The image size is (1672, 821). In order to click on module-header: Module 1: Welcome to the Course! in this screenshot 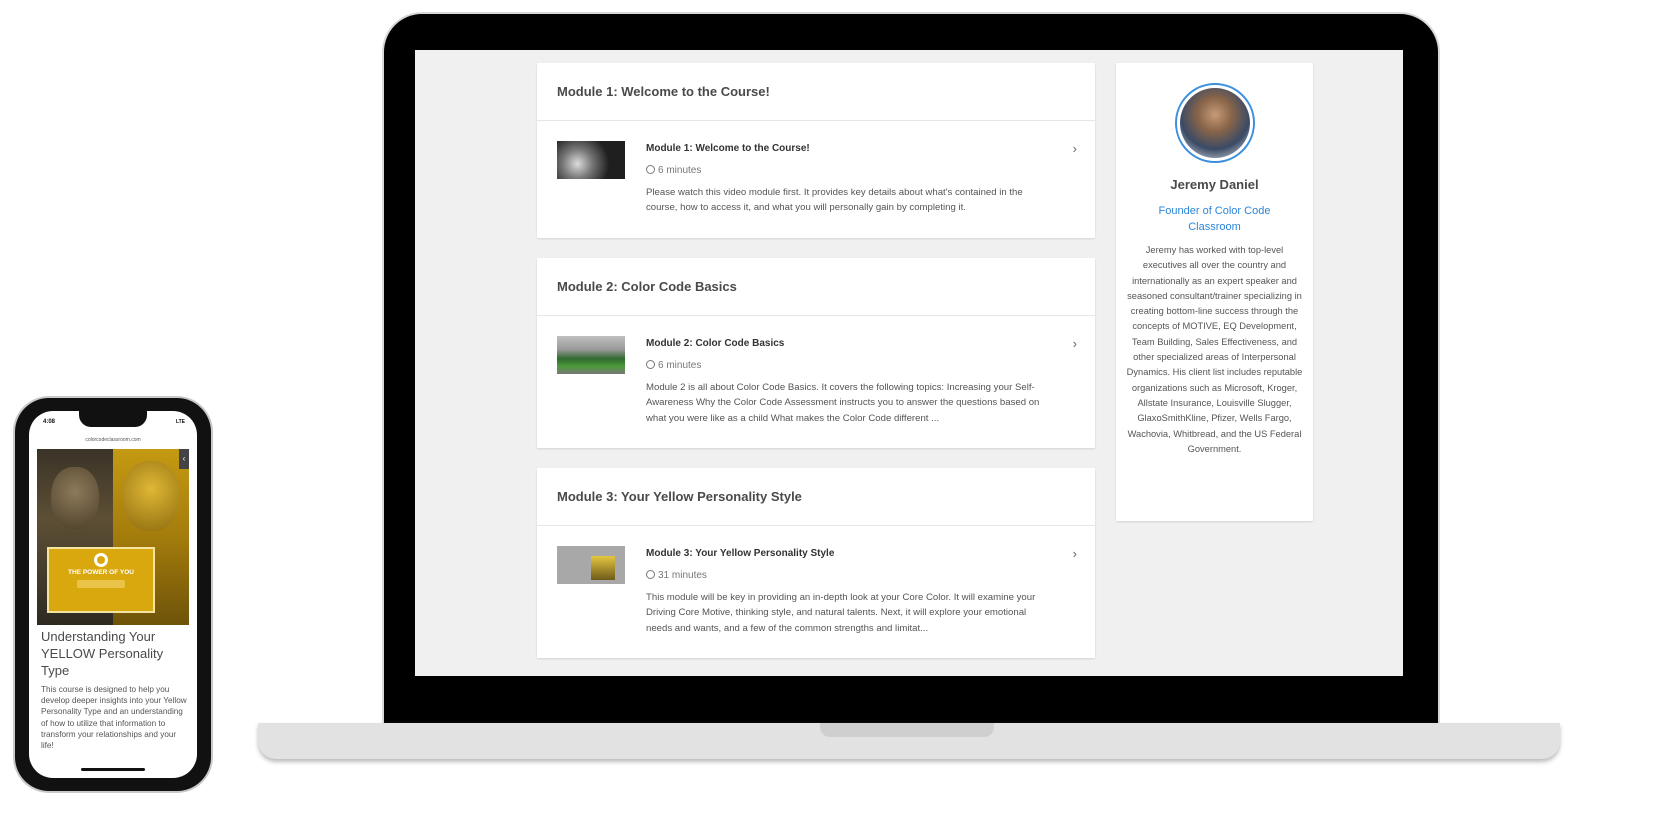, I will do `click(816, 92)`.